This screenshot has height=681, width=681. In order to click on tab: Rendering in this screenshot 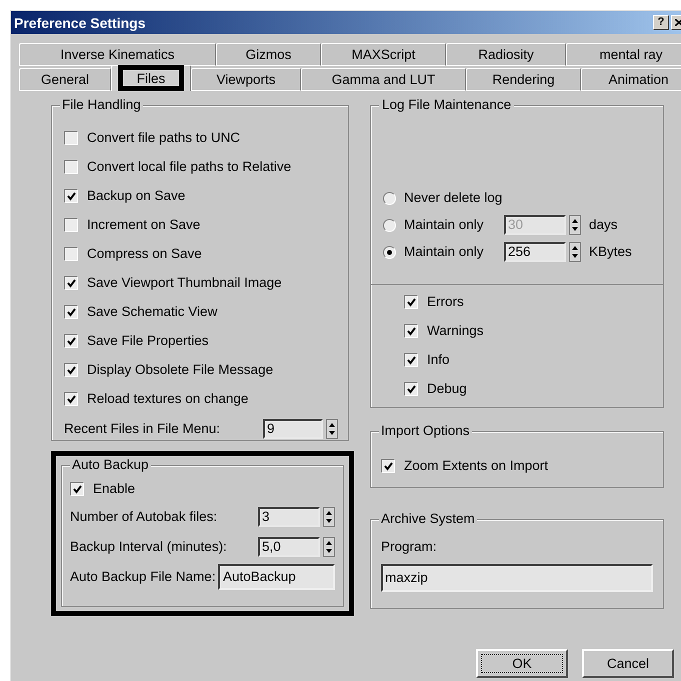, I will do `click(523, 79)`.